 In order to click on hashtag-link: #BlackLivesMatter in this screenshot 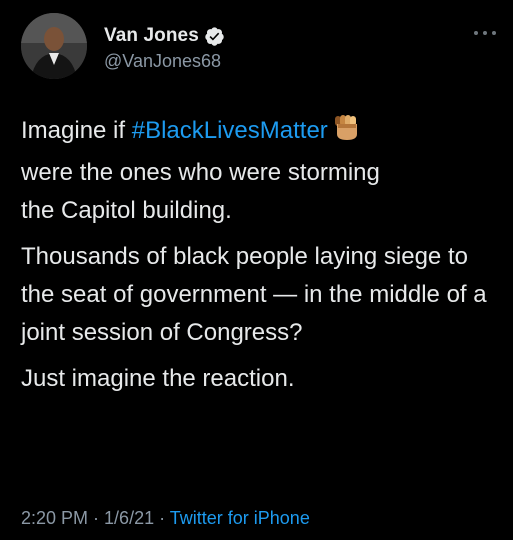, I will do `click(230, 130)`.